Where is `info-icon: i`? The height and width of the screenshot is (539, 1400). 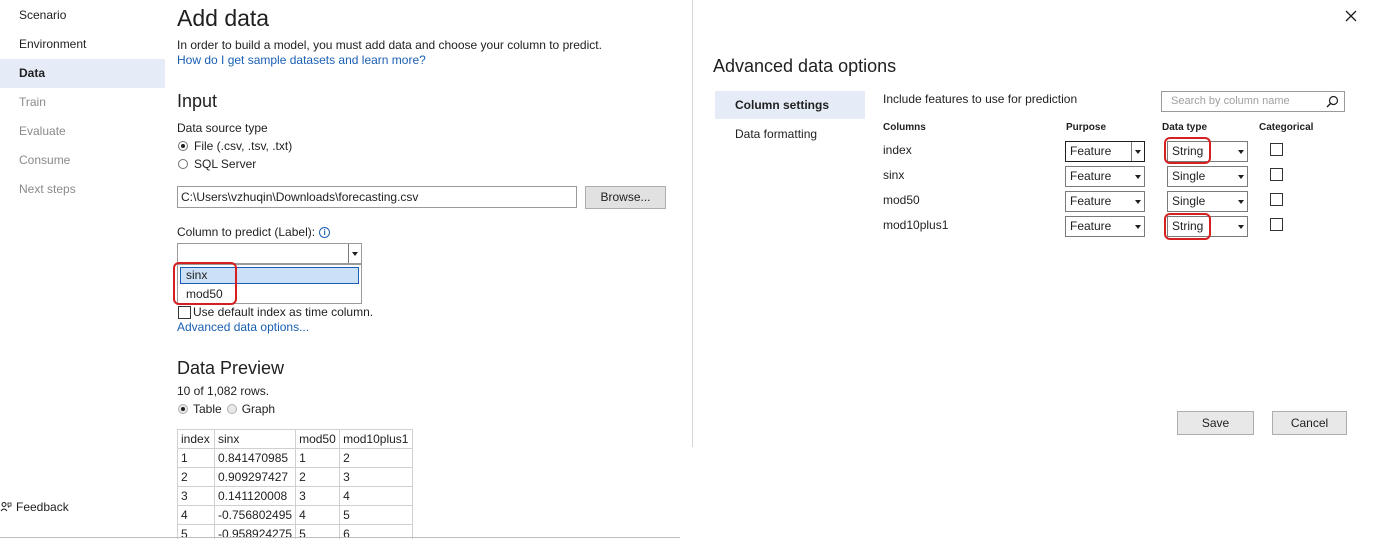 info-icon: i is located at coordinates (325, 232).